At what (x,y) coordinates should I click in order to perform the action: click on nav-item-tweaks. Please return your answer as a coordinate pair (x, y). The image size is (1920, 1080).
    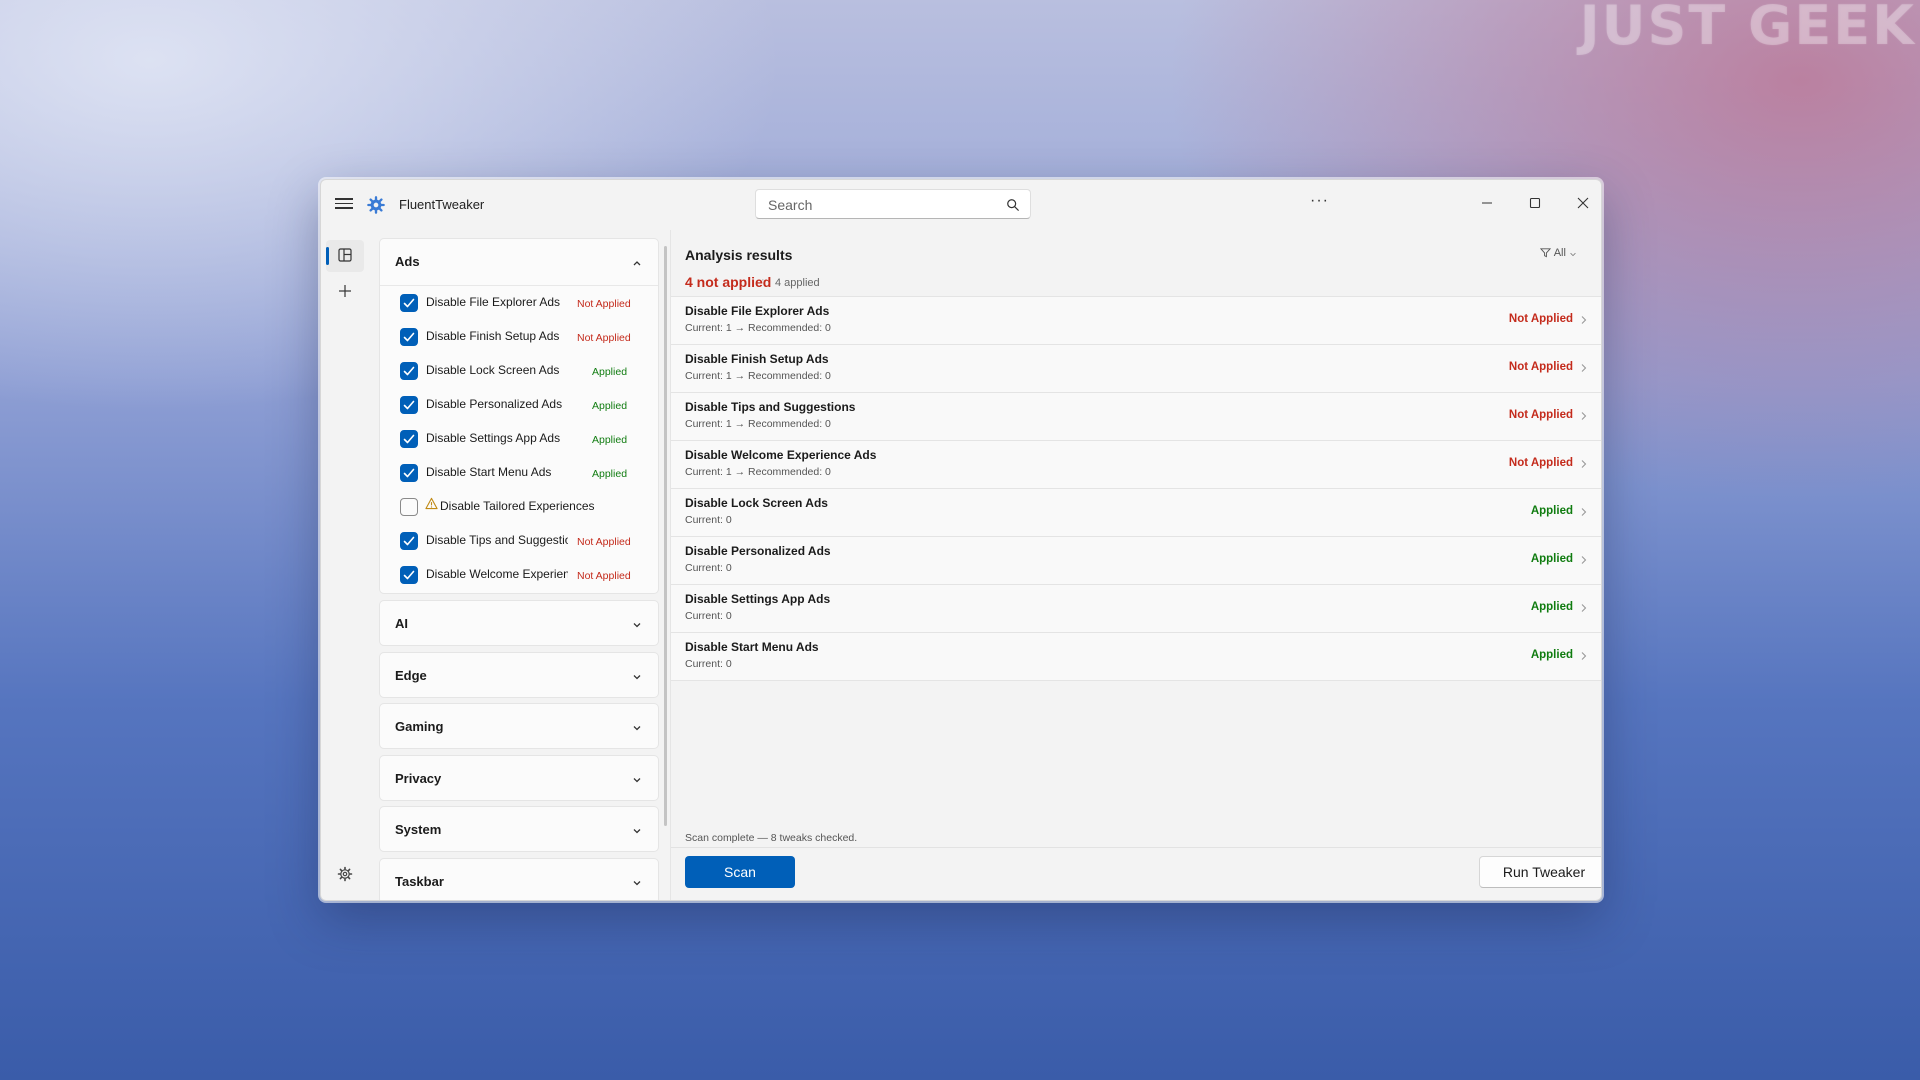
    Looking at the image, I should click on (345, 256).